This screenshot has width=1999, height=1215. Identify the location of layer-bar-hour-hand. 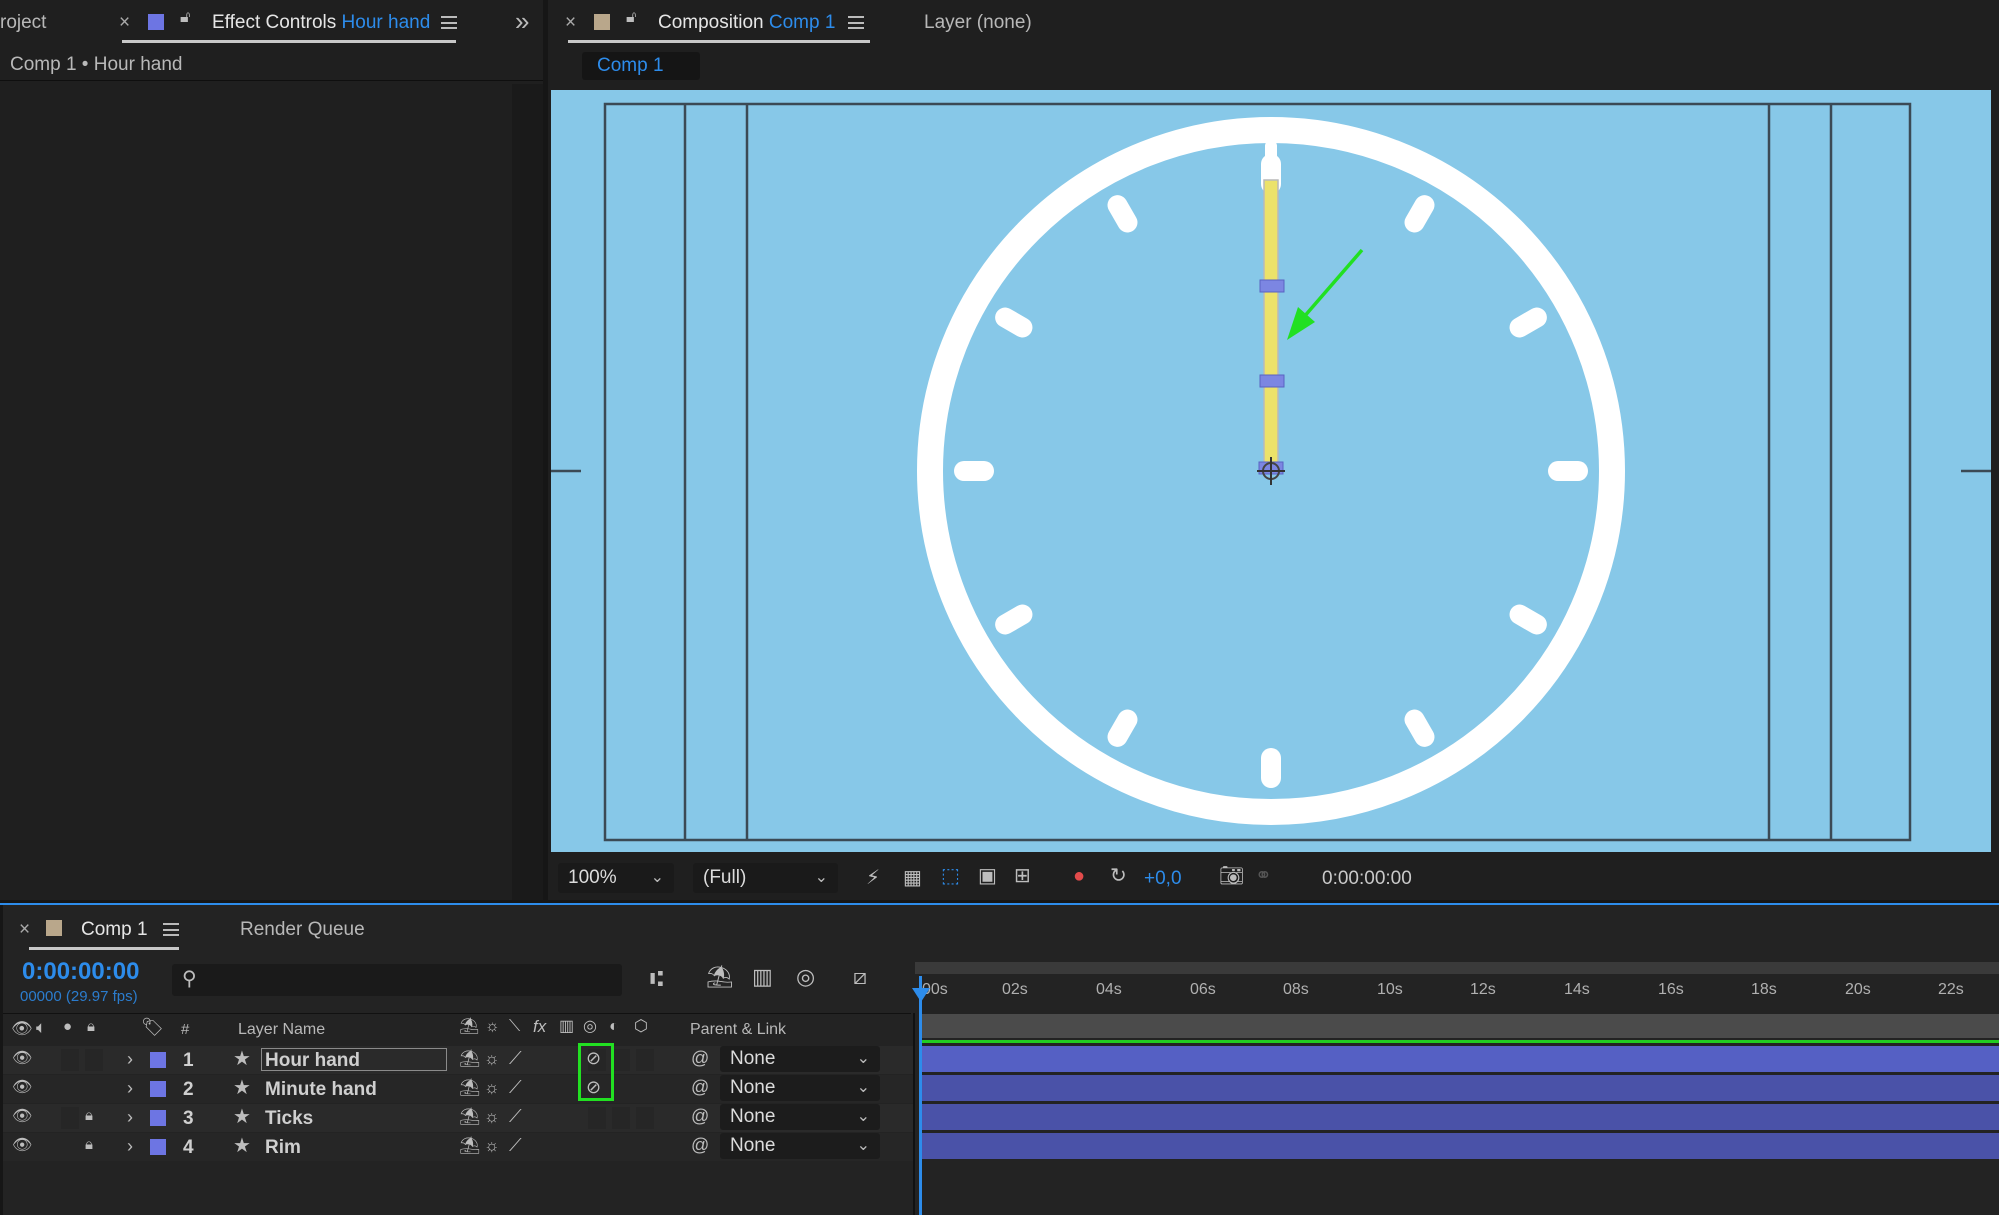
(1460, 1059).